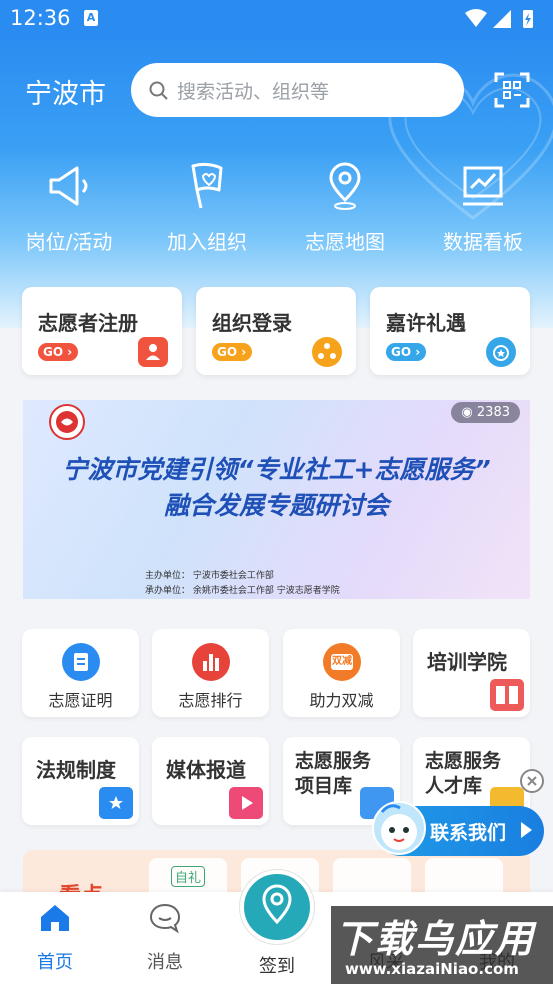 This screenshot has height=984, width=553. What do you see at coordinates (76, 770) in the screenshot?
I see `service-label: 法规制度` at bounding box center [76, 770].